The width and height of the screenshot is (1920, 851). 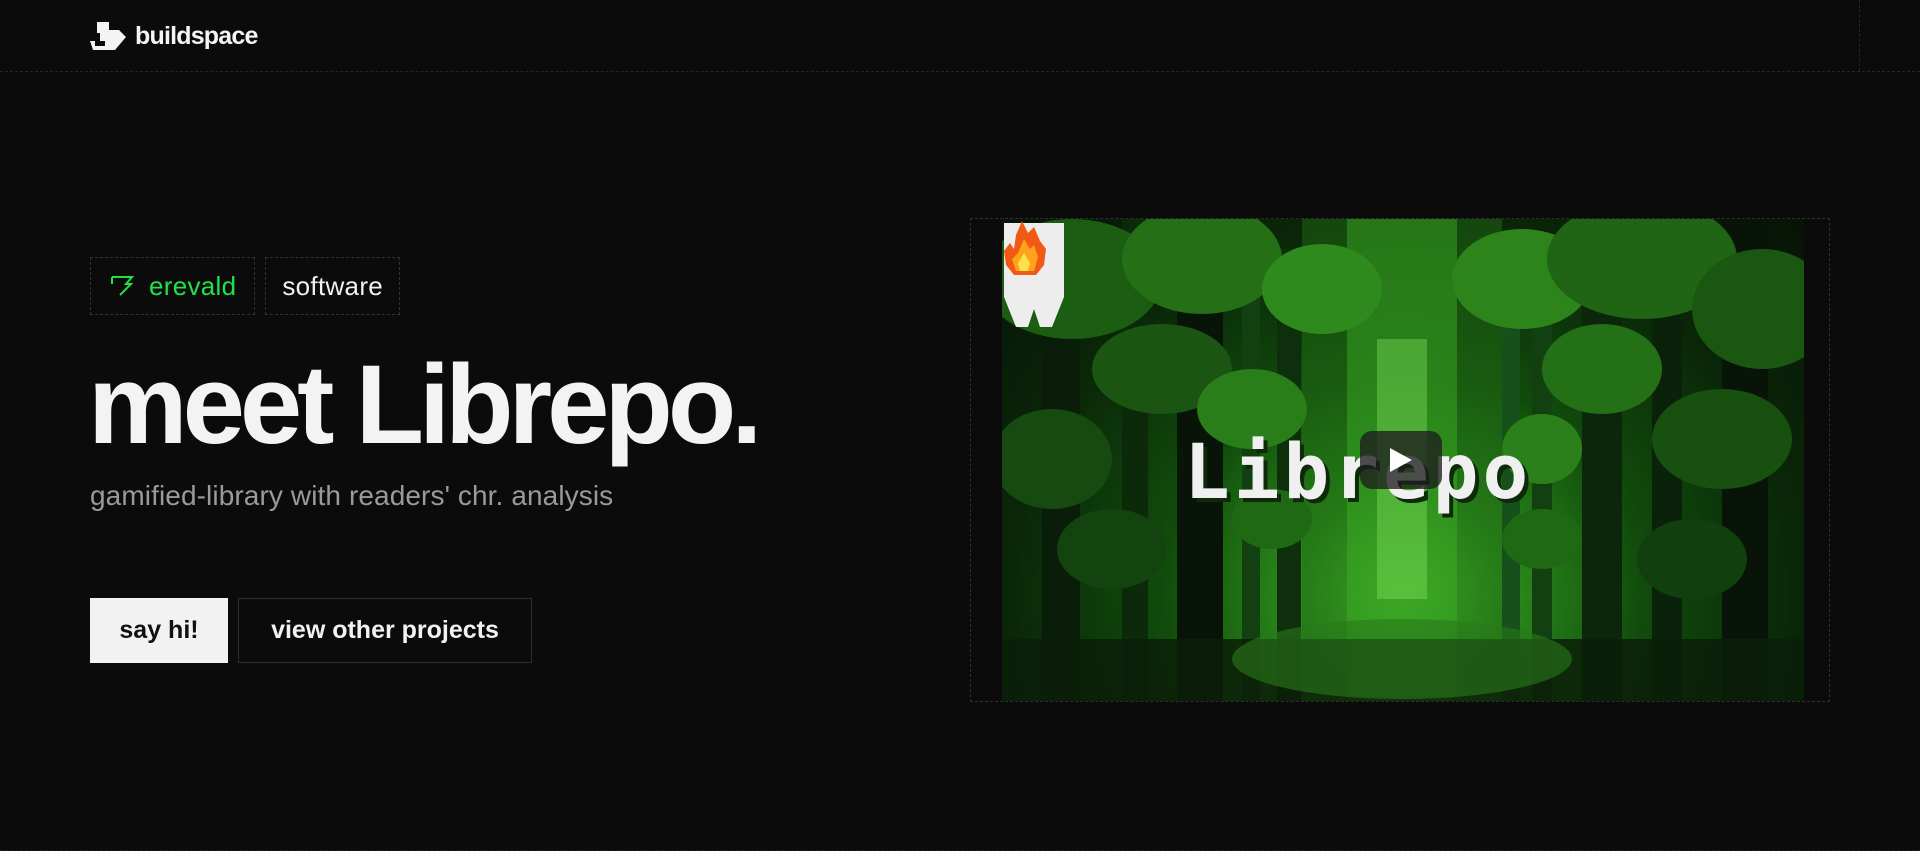 I want to click on author-tag: erevald, so click(x=173, y=286).